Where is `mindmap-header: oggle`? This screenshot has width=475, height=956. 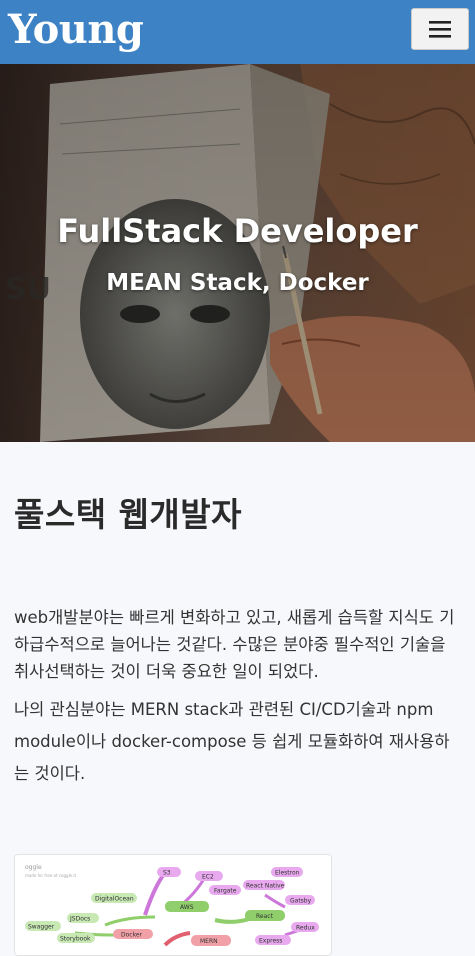
mindmap-header: oggle is located at coordinates (33, 867).